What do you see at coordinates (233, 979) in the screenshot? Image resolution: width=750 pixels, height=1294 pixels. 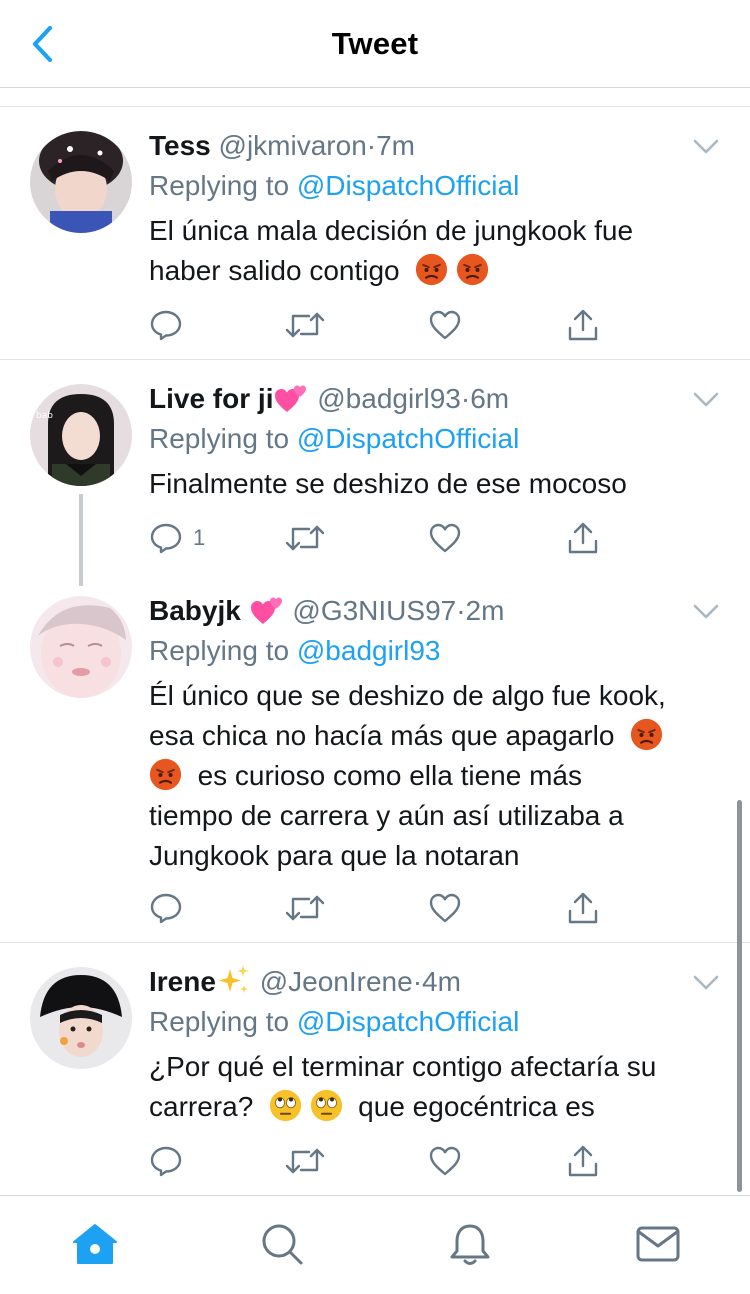 I see `sparkles-emoji` at bounding box center [233, 979].